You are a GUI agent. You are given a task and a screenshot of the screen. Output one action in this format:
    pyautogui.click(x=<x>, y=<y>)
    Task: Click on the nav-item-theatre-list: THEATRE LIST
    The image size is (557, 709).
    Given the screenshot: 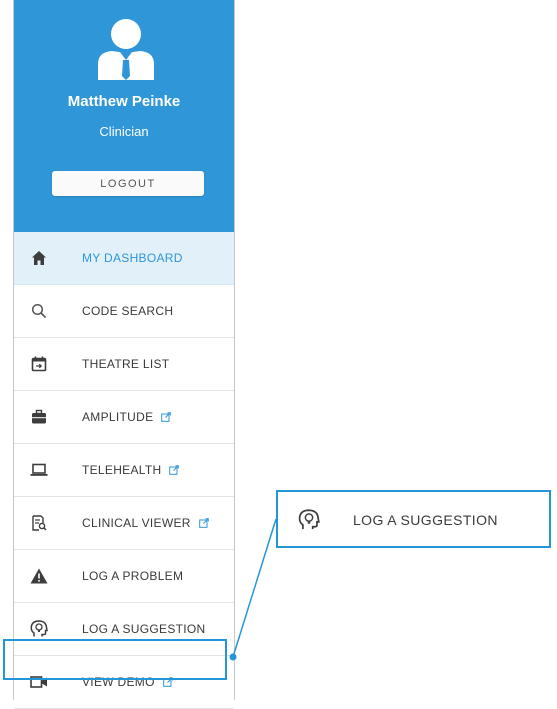 What is the action you would take?
    pyautogui.click(x=124, y=364)
    